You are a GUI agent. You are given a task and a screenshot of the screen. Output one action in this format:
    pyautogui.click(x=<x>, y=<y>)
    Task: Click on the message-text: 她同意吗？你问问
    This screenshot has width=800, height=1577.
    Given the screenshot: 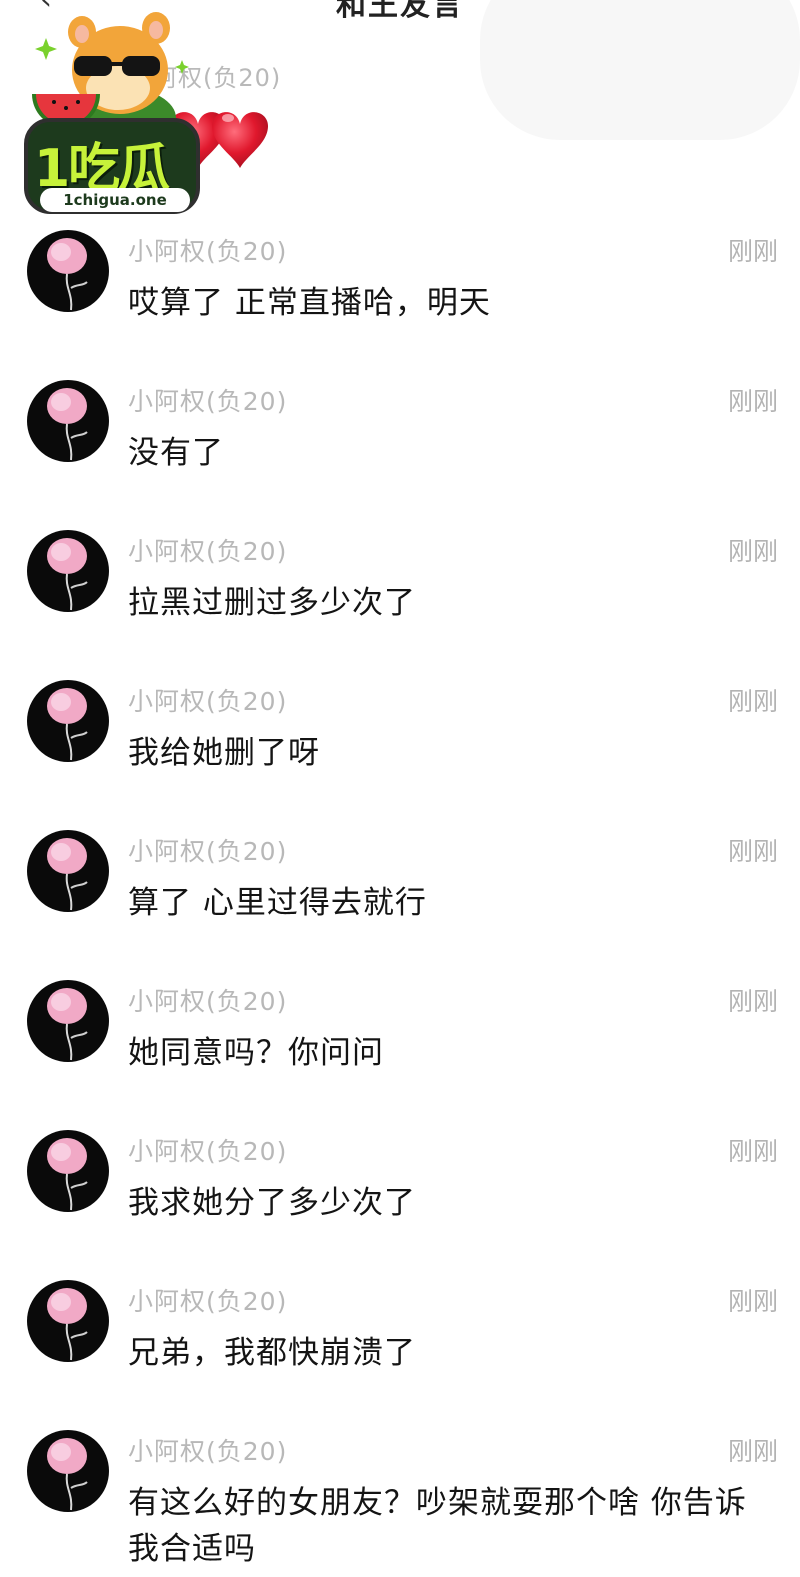 What is the action you would take?
    pyautogui.click(x=256, y=1053)
    